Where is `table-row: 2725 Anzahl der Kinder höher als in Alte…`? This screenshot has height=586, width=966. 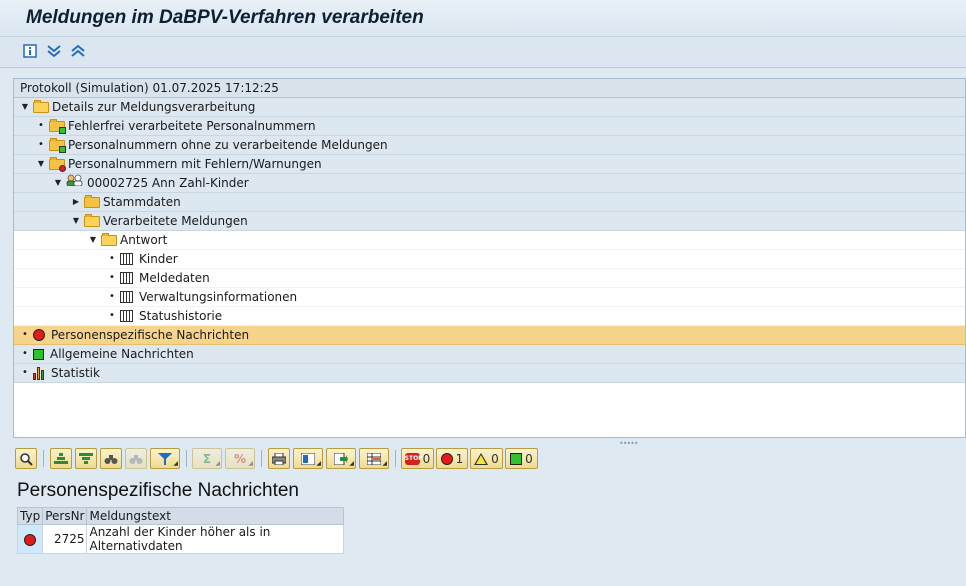
table-row: 2725 Anzahl der Kinder höher als in Alte… is located at coordinates (180, 539).